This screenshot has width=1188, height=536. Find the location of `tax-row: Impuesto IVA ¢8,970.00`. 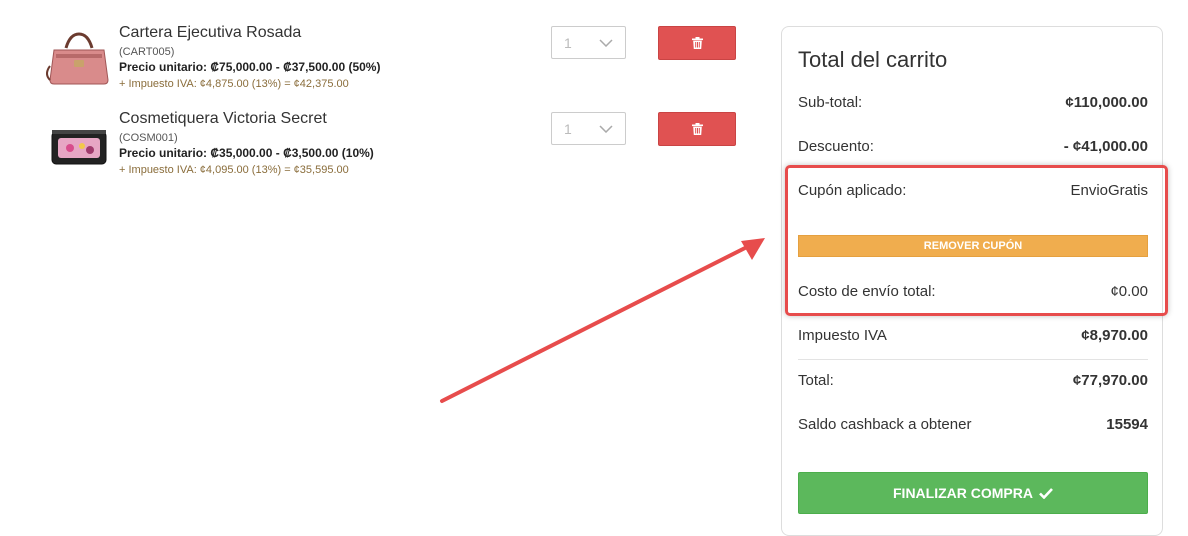

tax-row: Impuesto IVA ¢8,970.00 is located at coordinates (973, 335).